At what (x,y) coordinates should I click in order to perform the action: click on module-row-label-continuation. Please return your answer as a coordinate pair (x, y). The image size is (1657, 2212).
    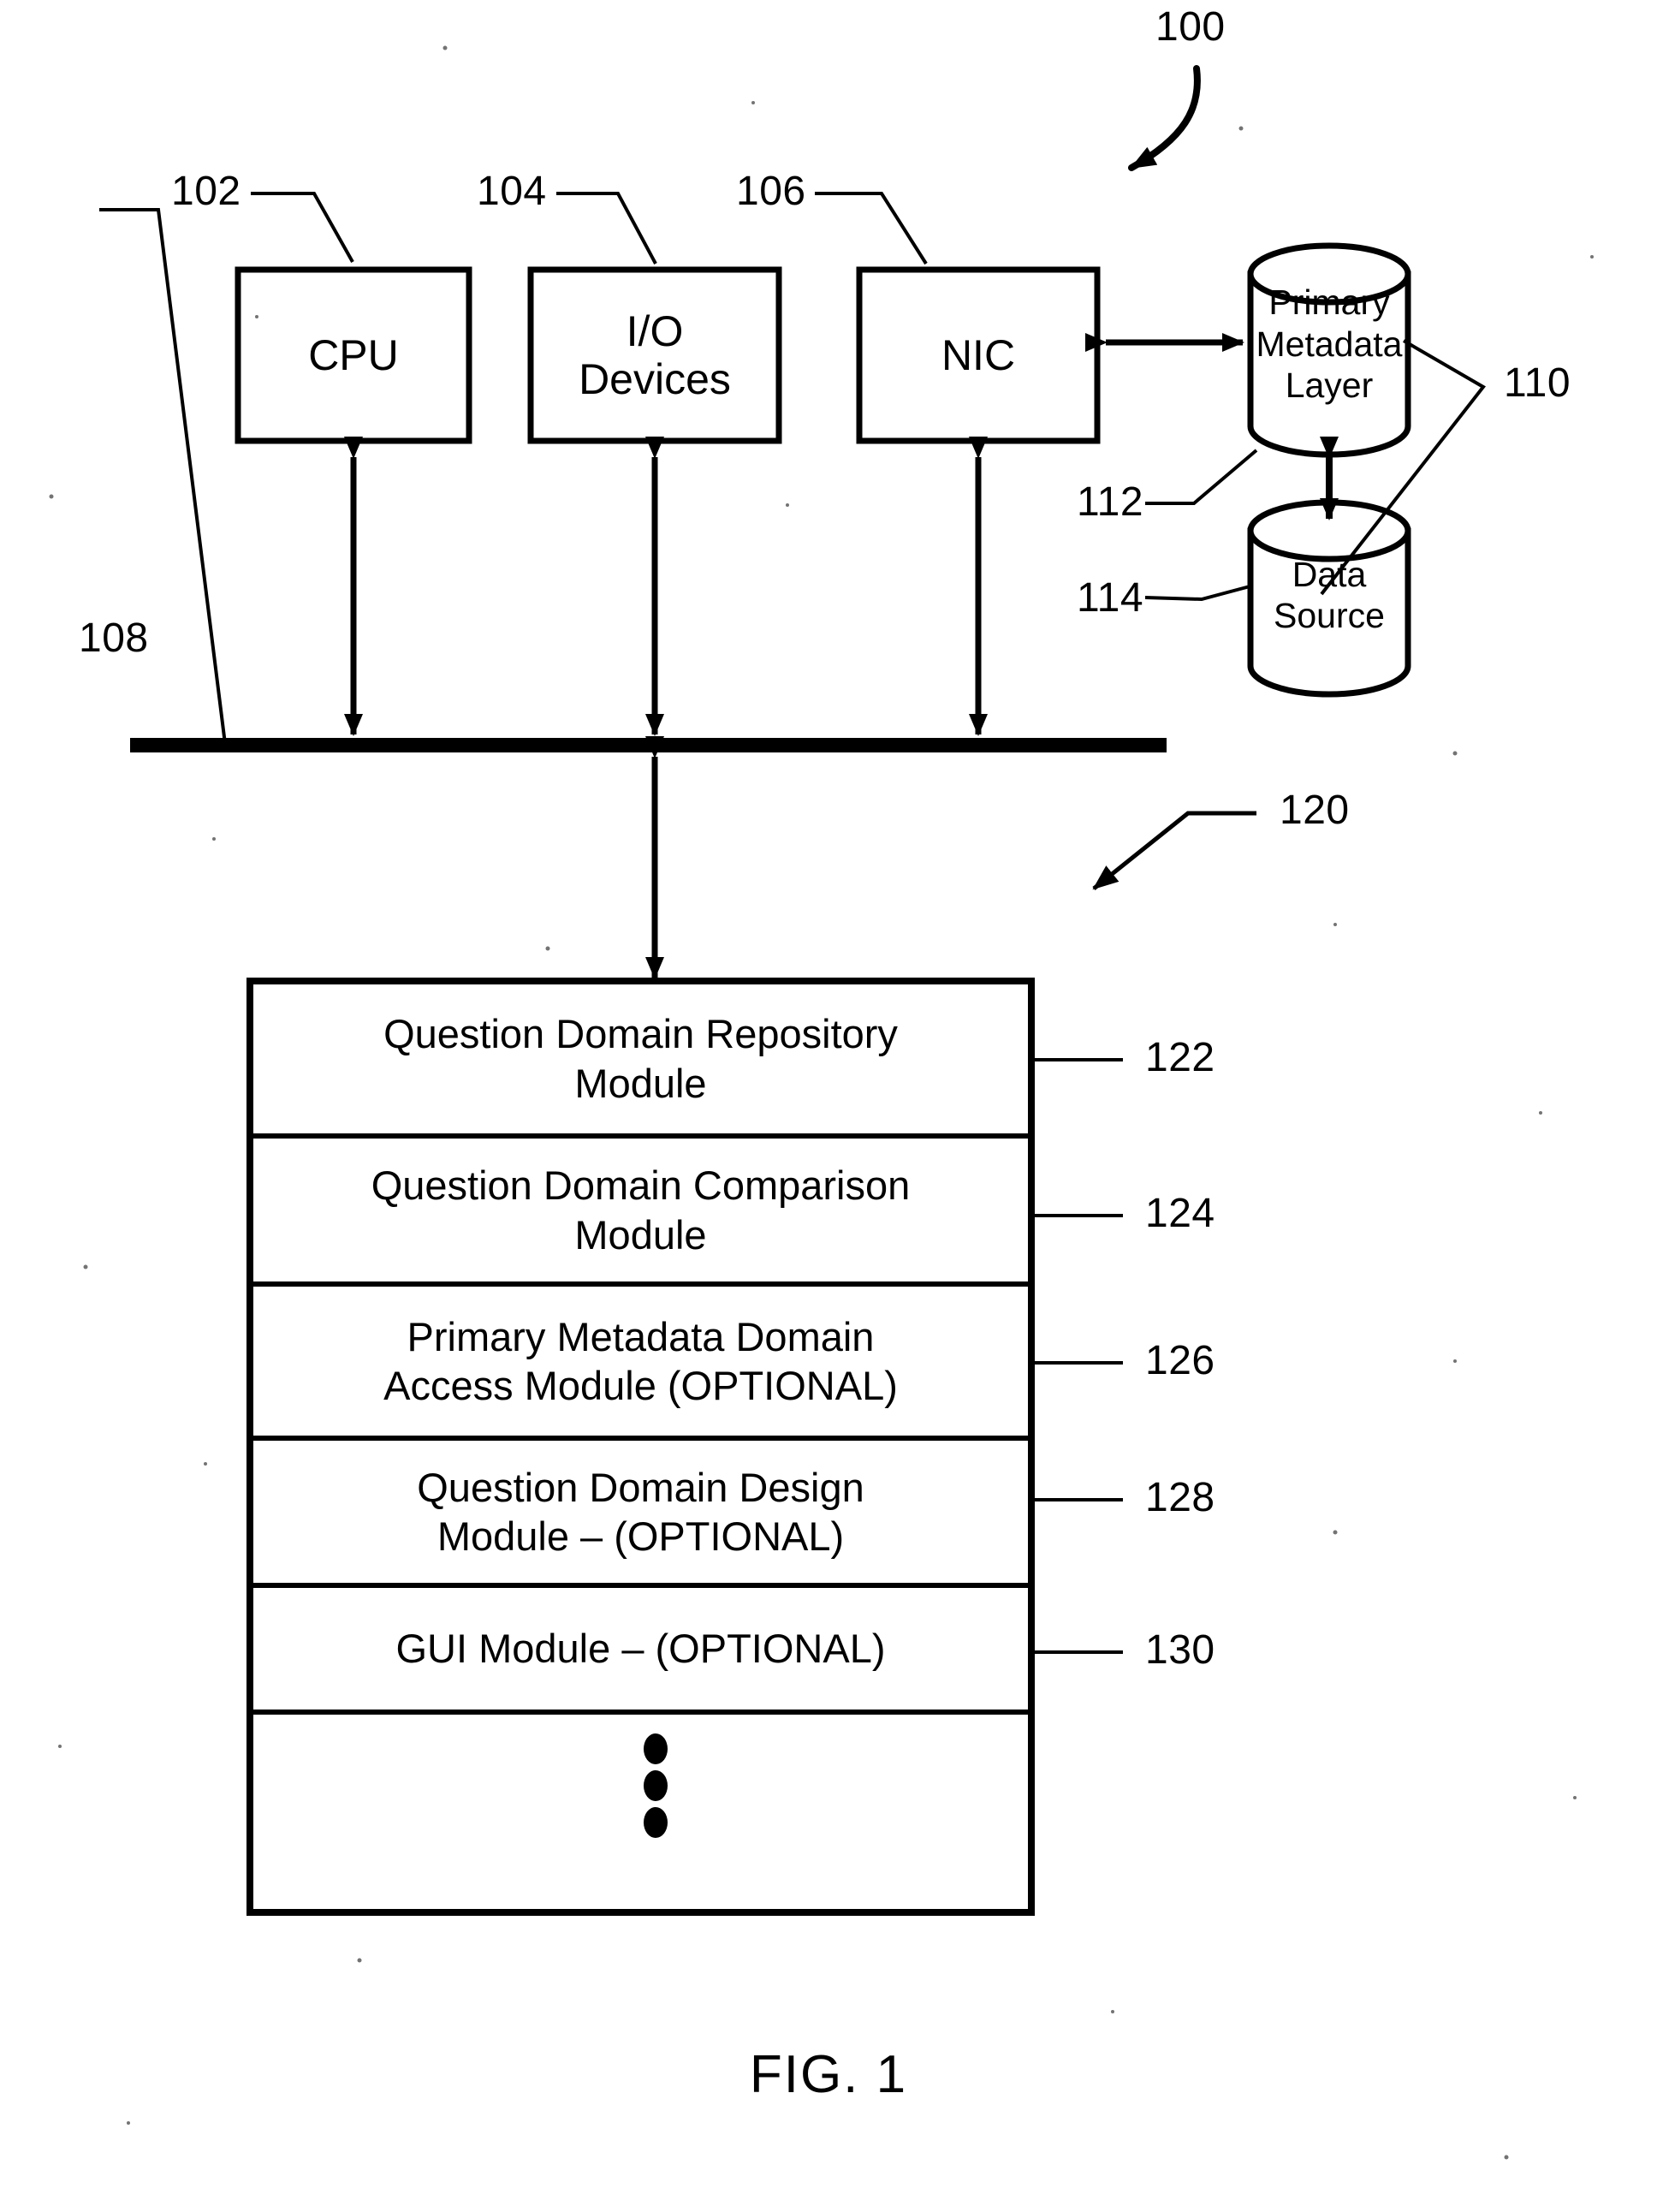
    Looking at the image, I should click on (640, 1812).